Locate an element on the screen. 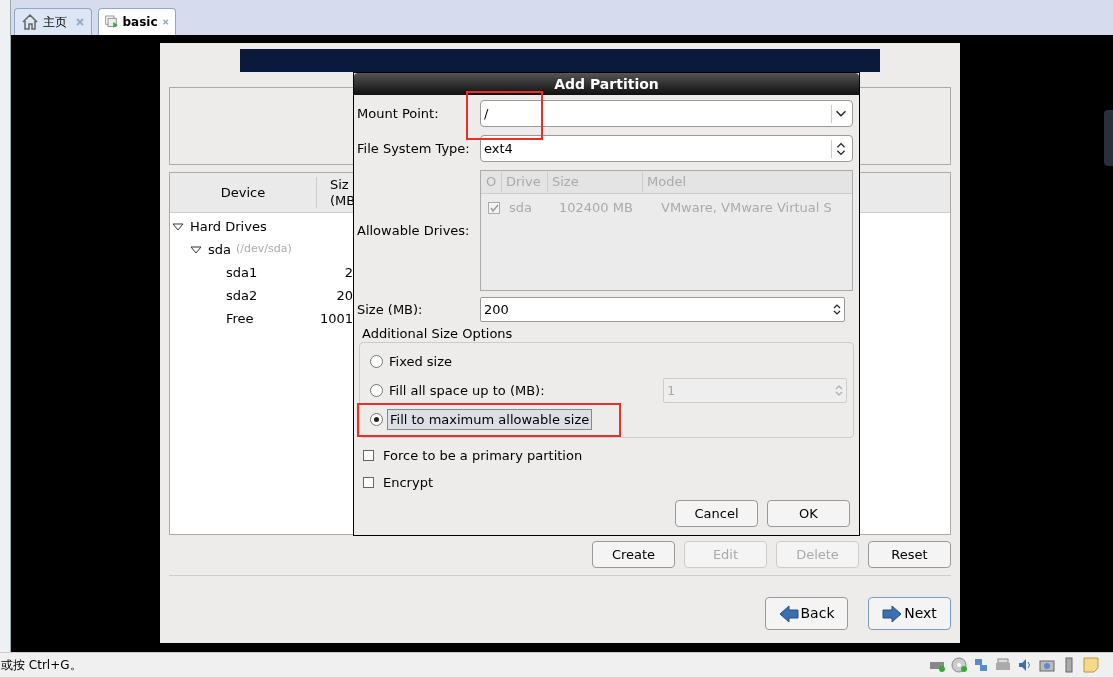 This screenshot has height=677, width=1113. note-icon is located at coordinates (1091, 665).